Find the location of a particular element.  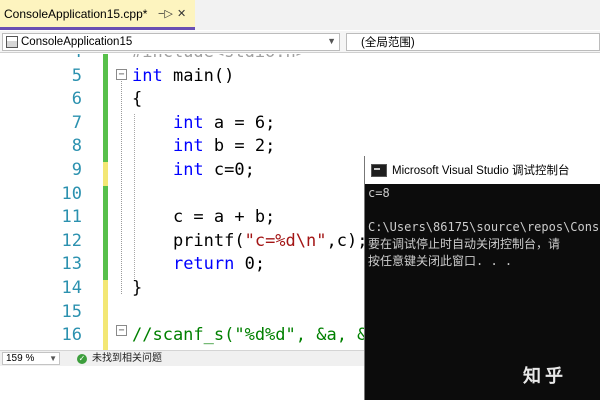

console-titlebar: Microsoft Visual Studio 调试控制台 is located at coordinates (482, 170).